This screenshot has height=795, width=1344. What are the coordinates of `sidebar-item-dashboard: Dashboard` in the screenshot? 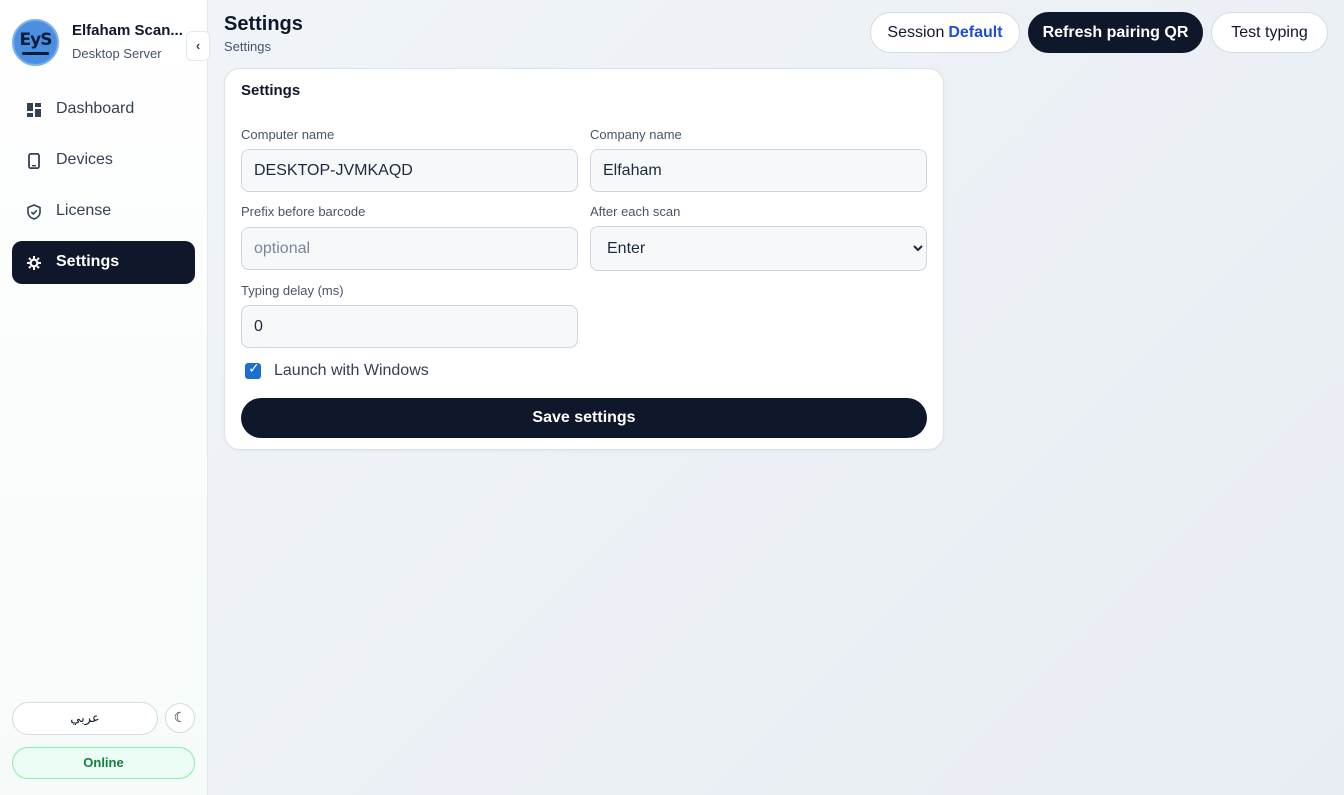 It's located at (103, 109).